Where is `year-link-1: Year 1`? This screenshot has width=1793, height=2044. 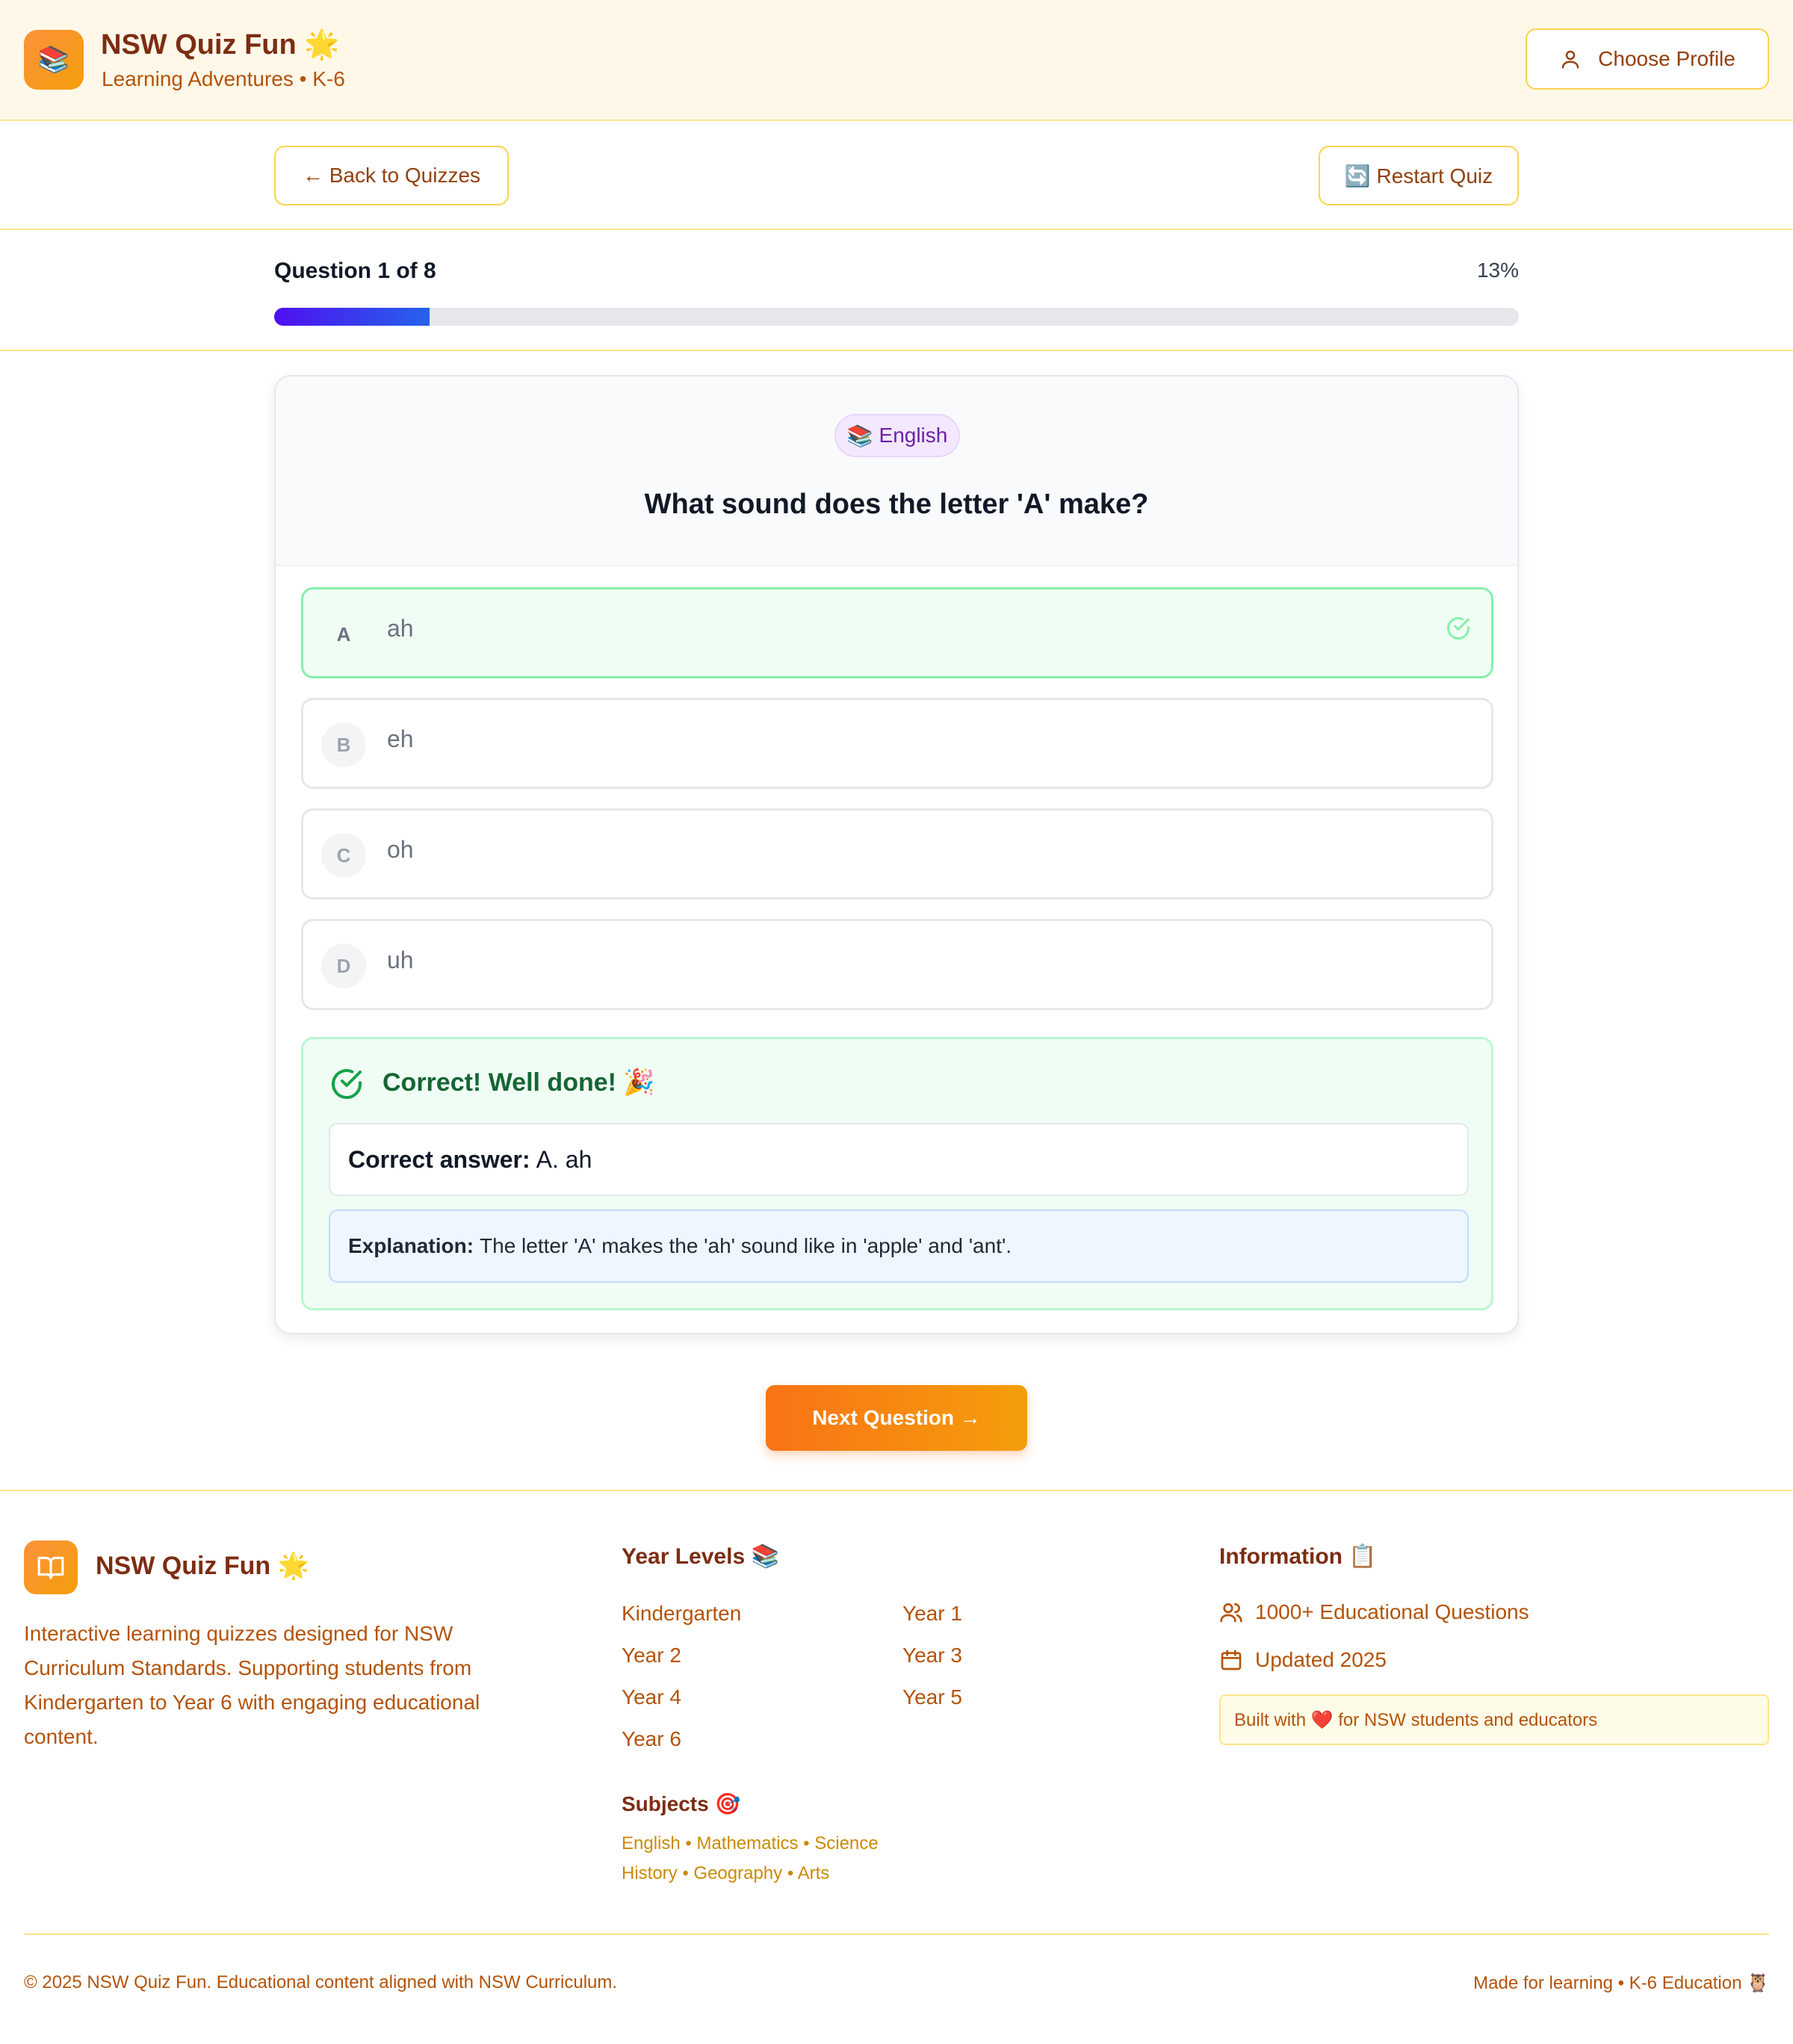
year-link-1: Year 1 is located at coordinates (932, 1614).